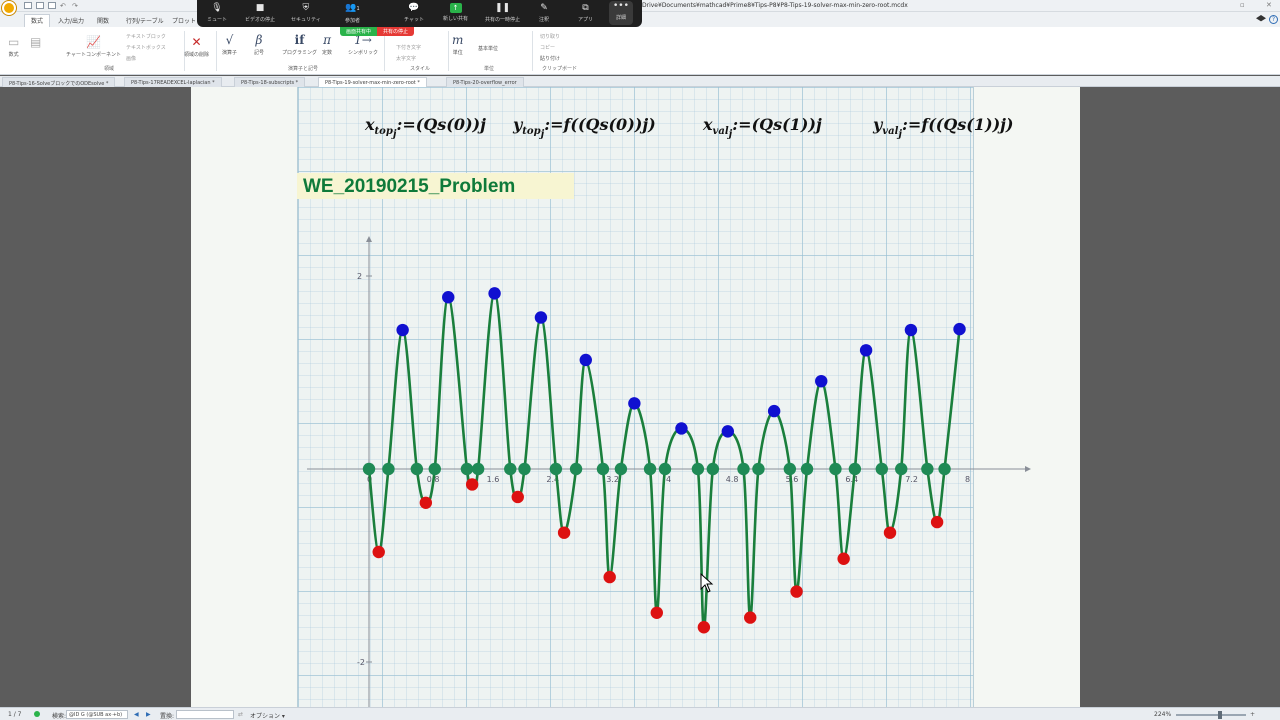  I want to click on text-box-button: テキストボックス, so click(146, 47).